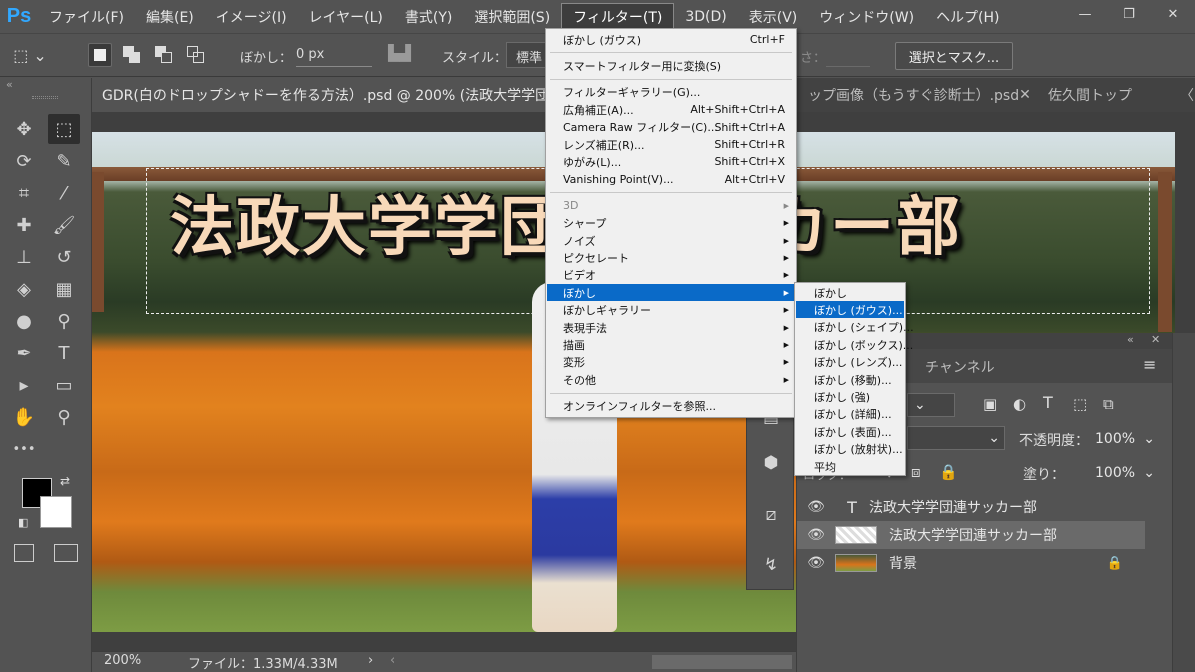 The height and width of the screenshot is (672, 1195). What do you see at coordinates (671, 240) in the screenshot?
I see `filter-menu-item: ノイズ ▶` at bounding box center [671, 240].